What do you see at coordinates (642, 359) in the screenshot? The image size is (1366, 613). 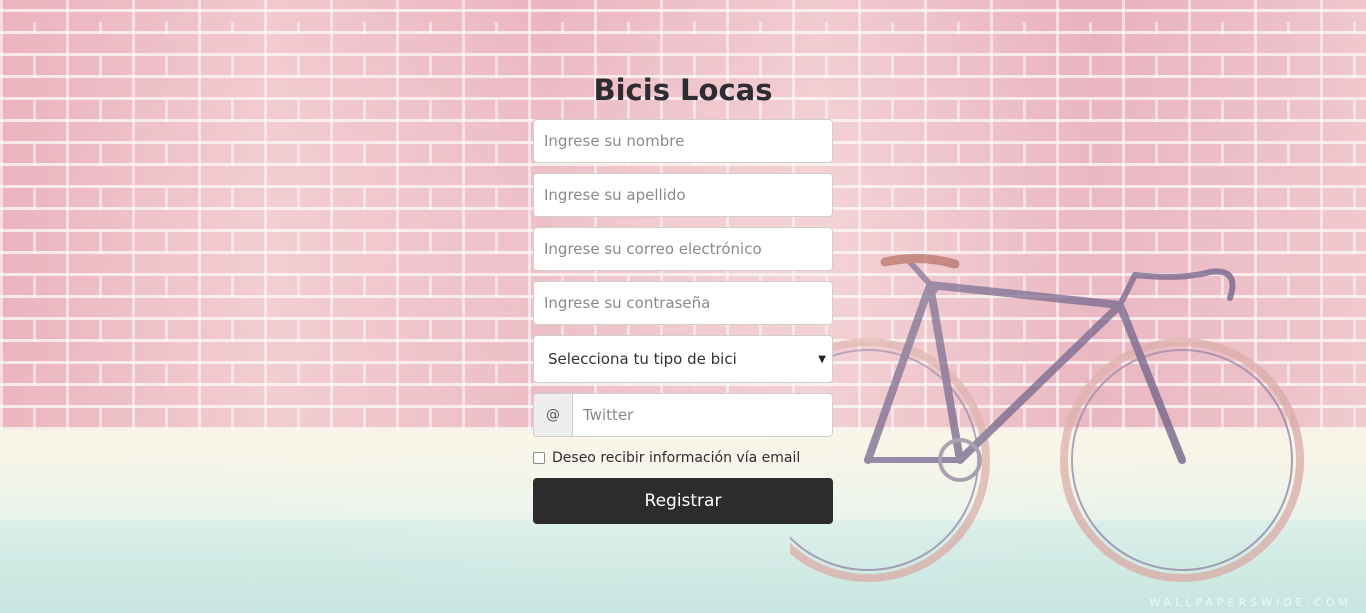 I see `bike-type-selected: Selecciona tu tipo de bici` at bounding box center [642, 359].